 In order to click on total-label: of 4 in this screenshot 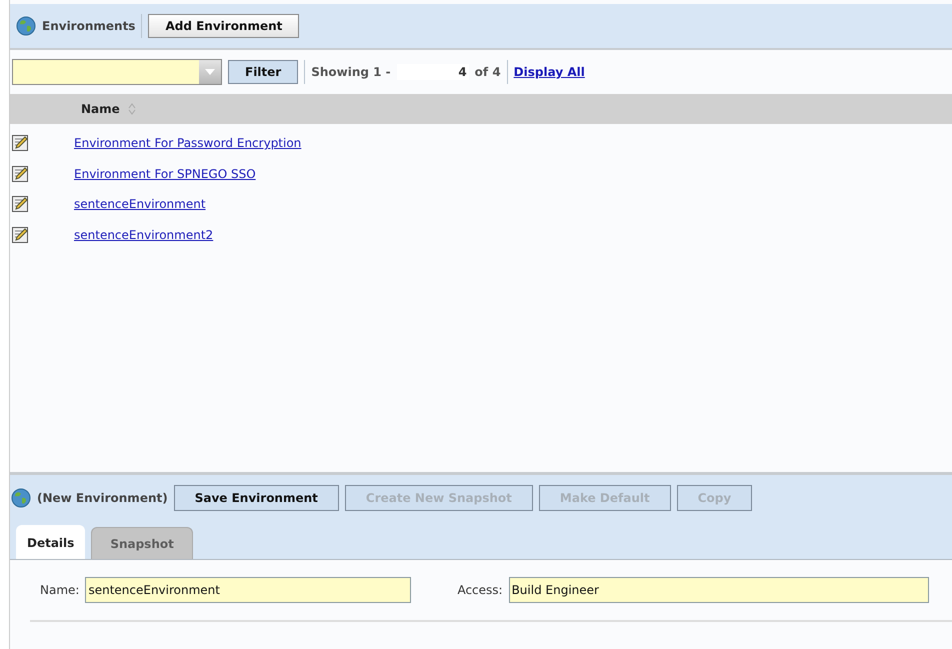, I will do `click(487, 72)`.